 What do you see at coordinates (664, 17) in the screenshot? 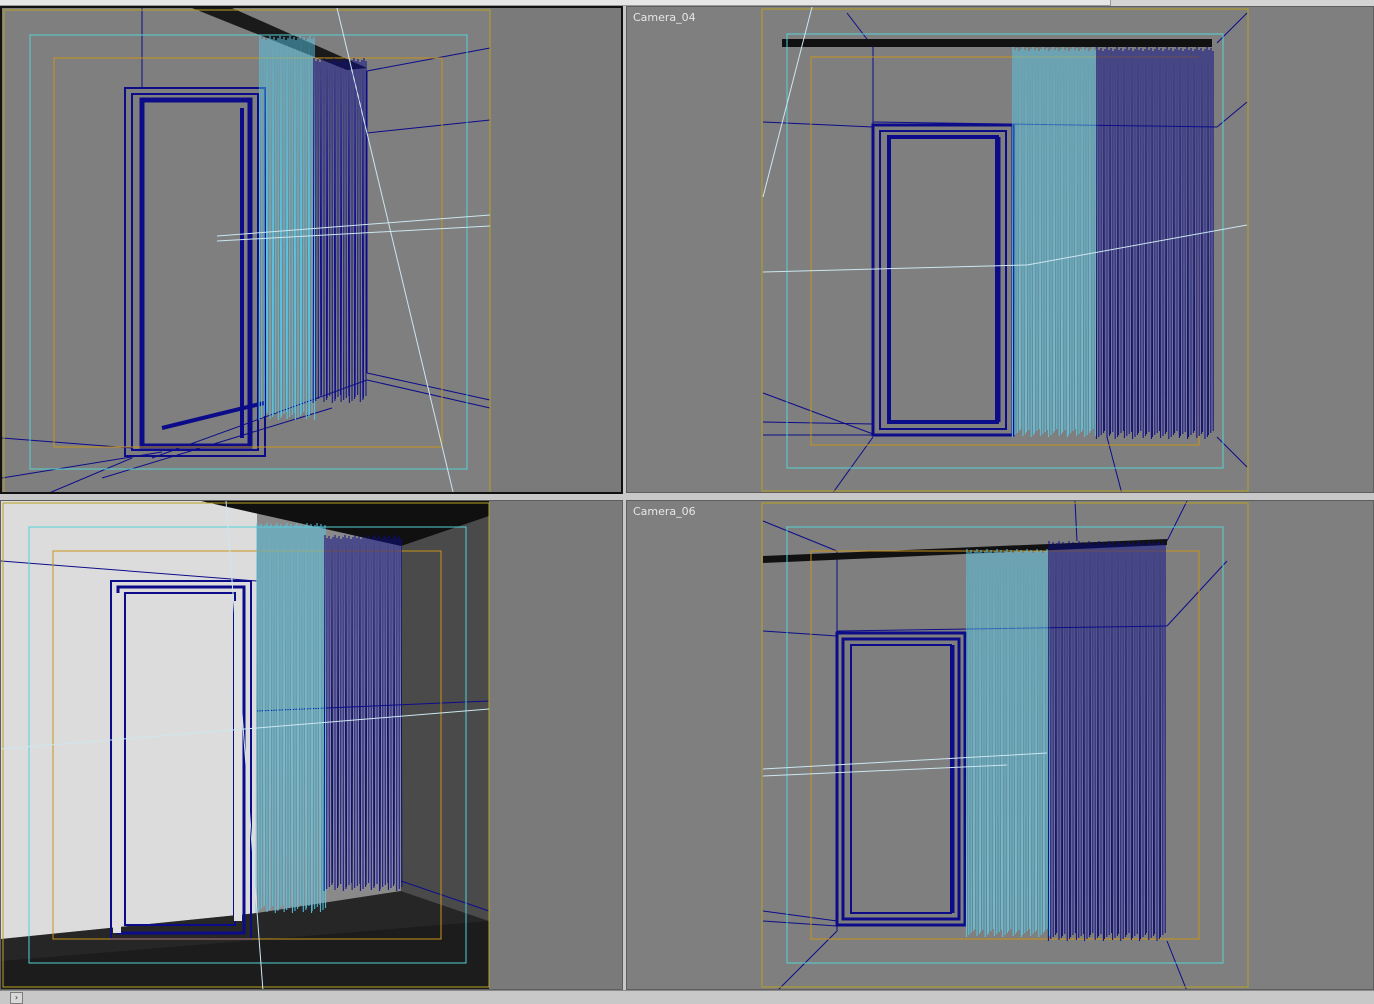
I see `viewport-label: Camera_04` at bounding box center [664, 17].